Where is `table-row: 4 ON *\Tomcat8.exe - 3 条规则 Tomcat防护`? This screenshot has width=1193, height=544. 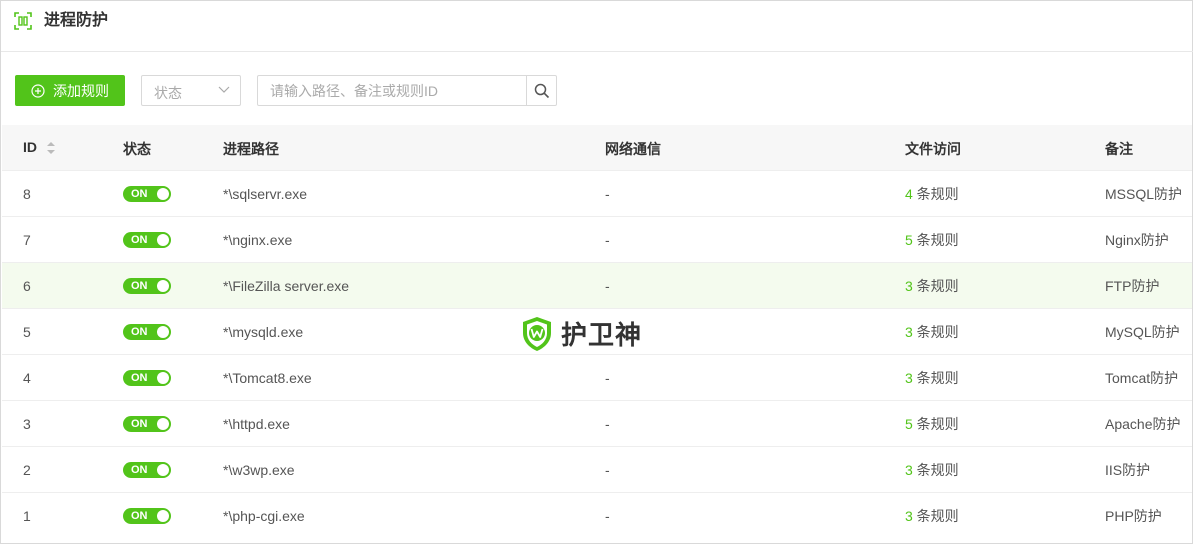 table-row: 4 ON *\Tomcat8.exe - 3 条规则 Tomcat防护 is located at coordinates (597, 378).